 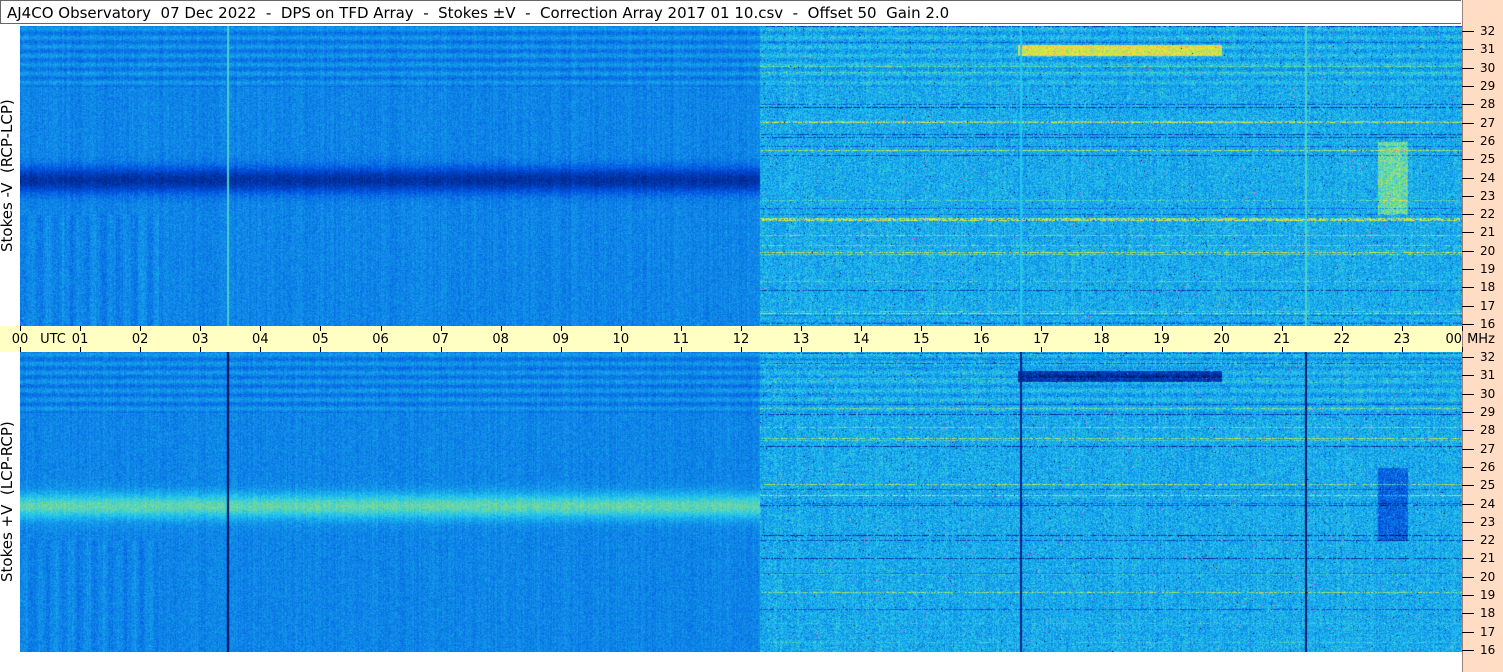 I want to click on x-tick-label: 01, so click(x=80, y=339).